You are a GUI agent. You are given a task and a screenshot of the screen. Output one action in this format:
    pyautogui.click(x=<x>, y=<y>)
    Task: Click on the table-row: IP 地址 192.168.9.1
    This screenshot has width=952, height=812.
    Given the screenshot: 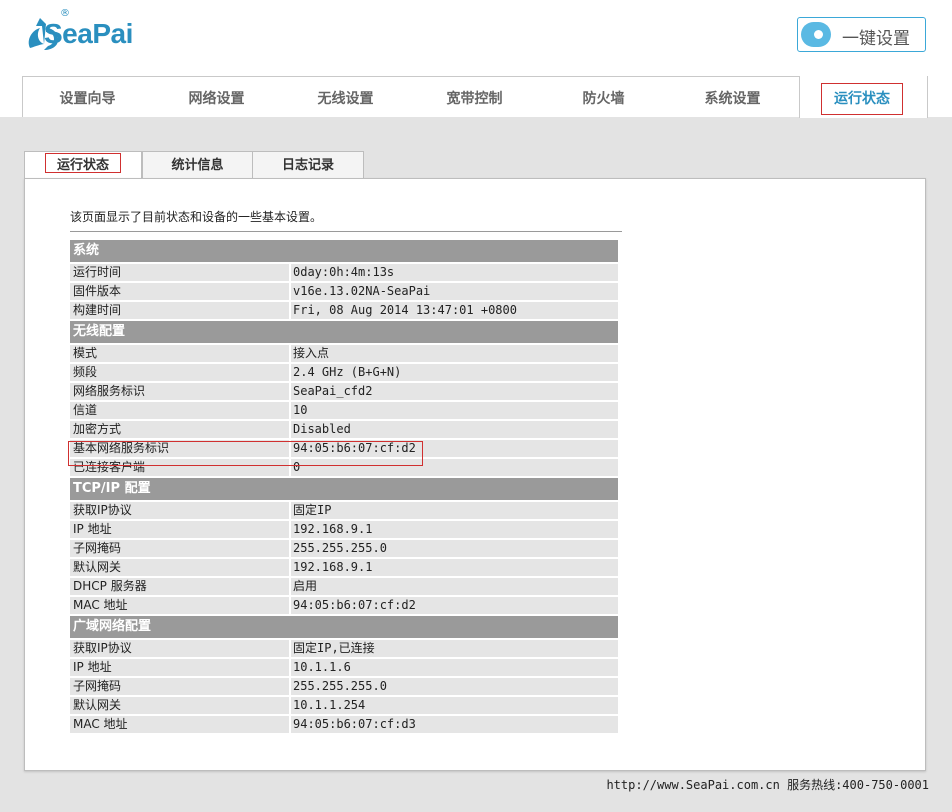 What is the action you would take?
    pyautogui.click(x=344, y=529)
    